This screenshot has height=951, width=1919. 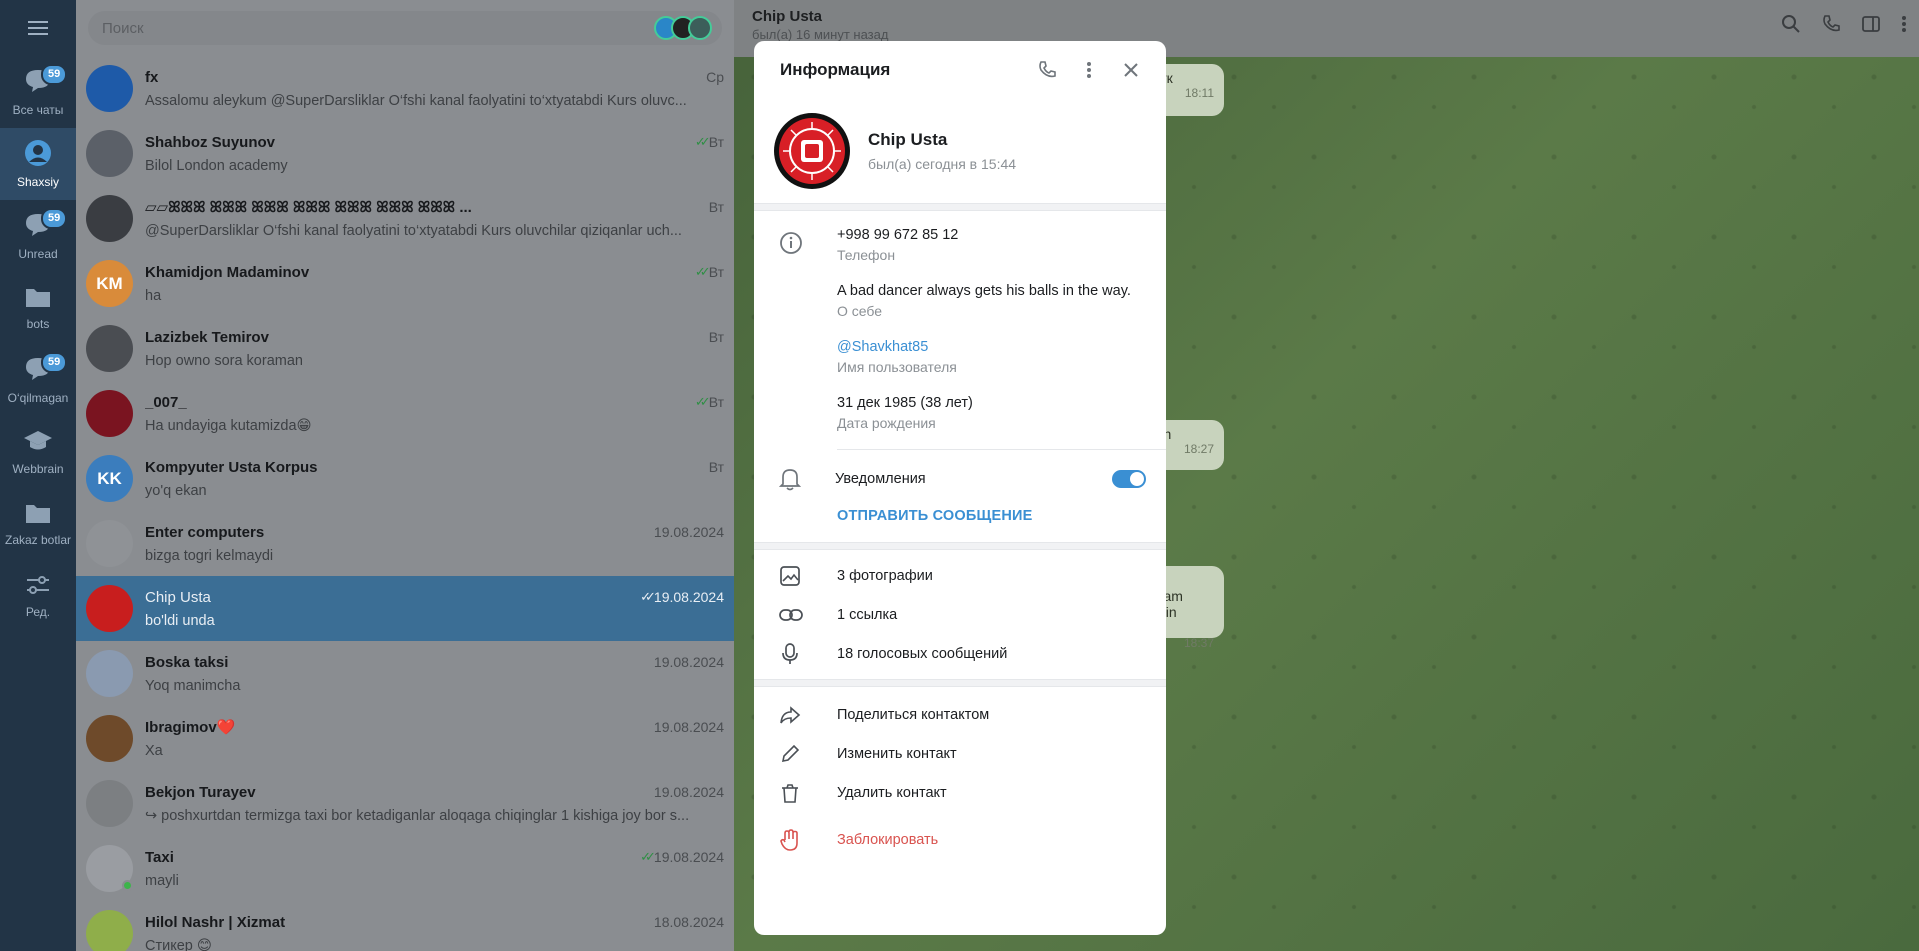 What do you see at coordinates (38, 308) in the screenshot?
I see `folder-bots: bots` at bounding box center [38, 308].